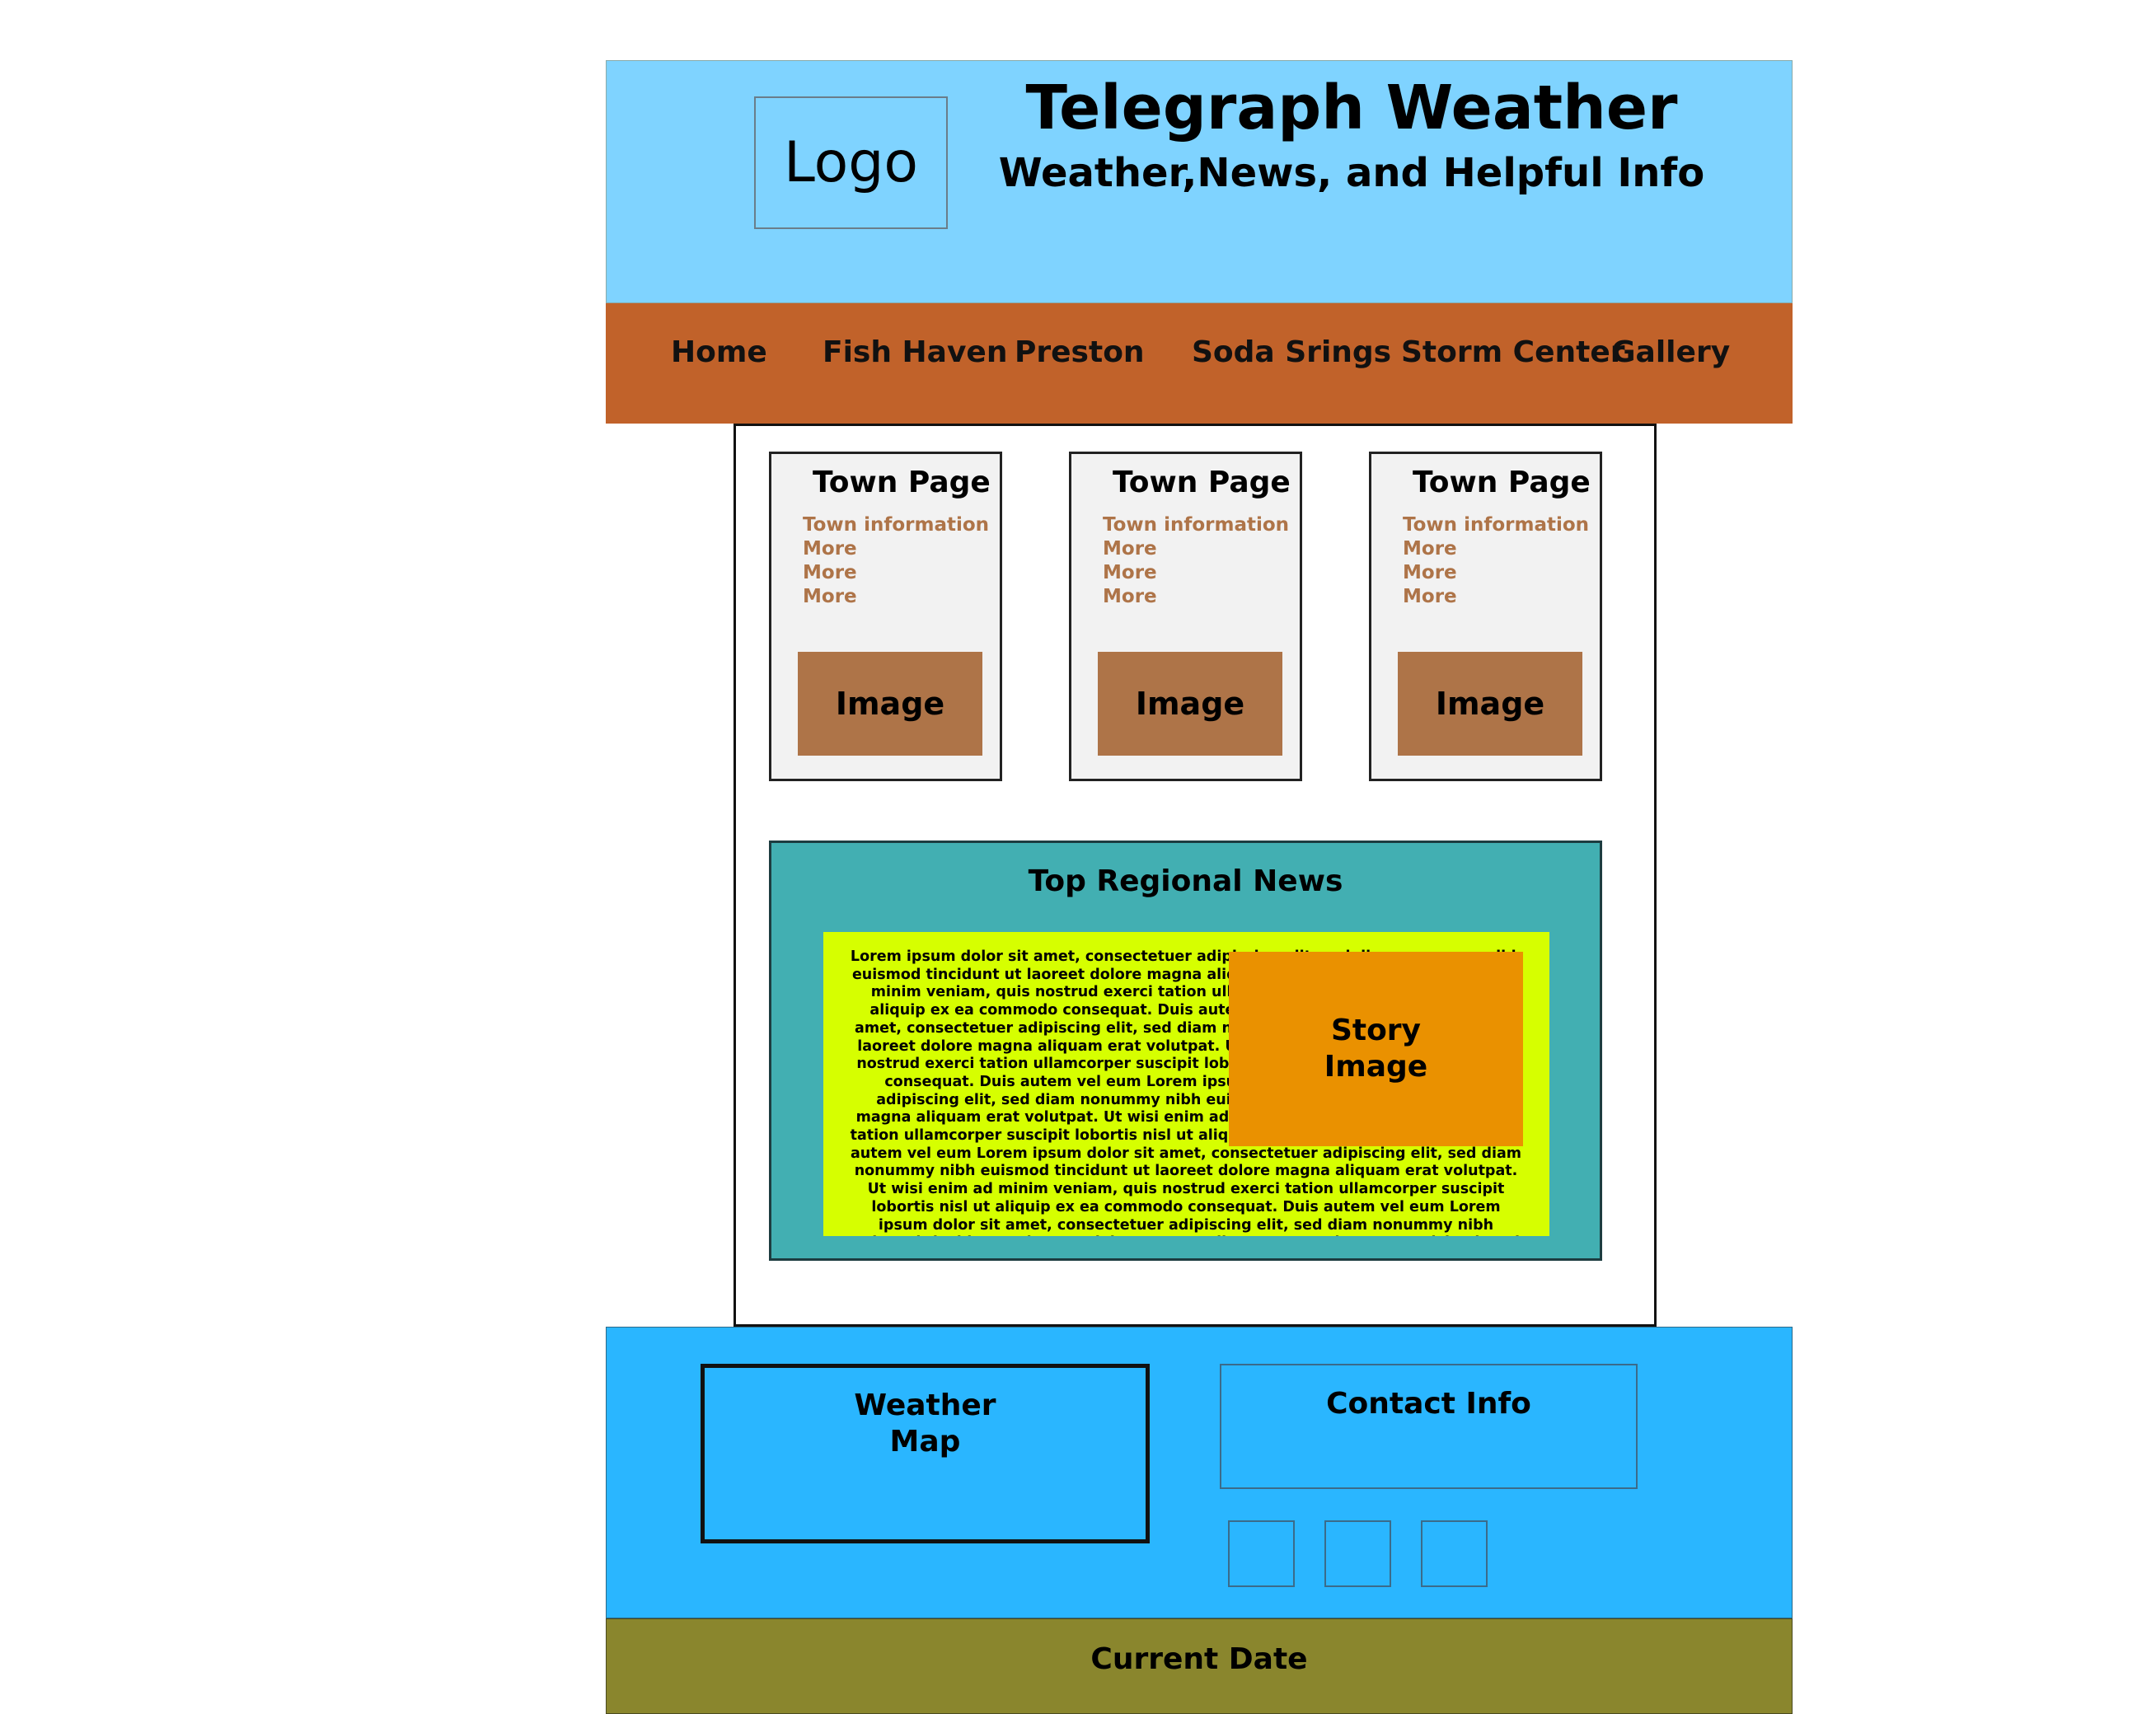  Describe the element at coordinates (1429, 1426) in the screenshot. I see `contact-info: Contact Info` at that location.